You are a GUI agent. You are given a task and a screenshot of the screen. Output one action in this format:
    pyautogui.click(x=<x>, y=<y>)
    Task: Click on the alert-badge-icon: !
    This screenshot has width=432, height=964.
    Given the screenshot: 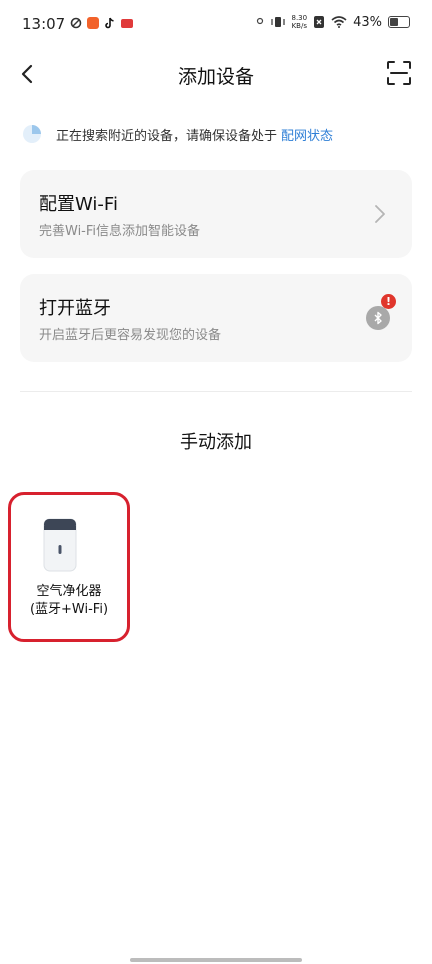 What is the action you would take?
    pyautogui.click(x=388, y=301)
    